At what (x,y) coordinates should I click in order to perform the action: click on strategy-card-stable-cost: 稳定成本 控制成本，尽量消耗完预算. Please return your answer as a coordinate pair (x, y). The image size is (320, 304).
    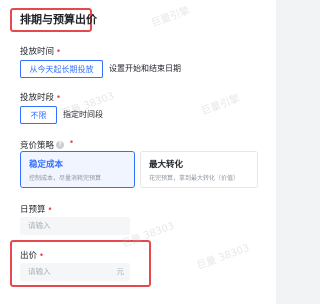
    Looking at the image, I should click on (77, 169).